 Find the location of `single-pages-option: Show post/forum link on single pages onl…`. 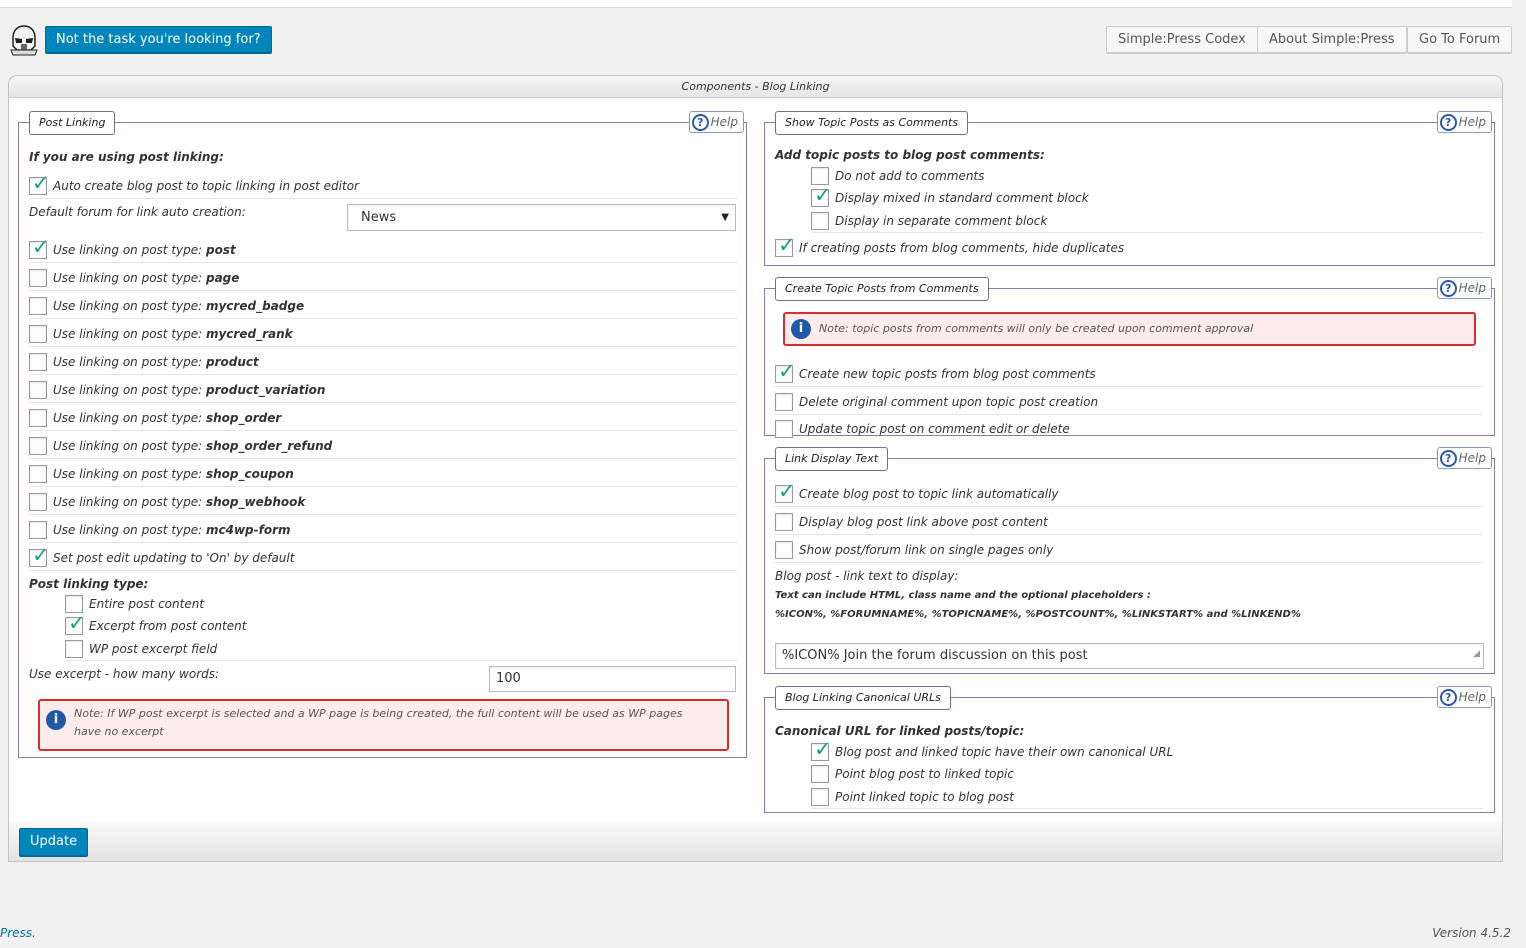

single-pages-option: Show post/forum link on single pages onl… is located at coordinates (1129, 550).